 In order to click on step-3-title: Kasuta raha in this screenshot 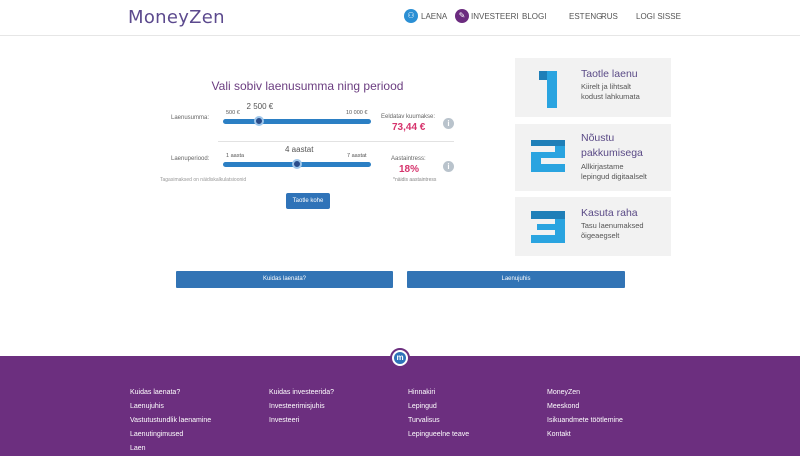, I will do `click(609, 213)`.